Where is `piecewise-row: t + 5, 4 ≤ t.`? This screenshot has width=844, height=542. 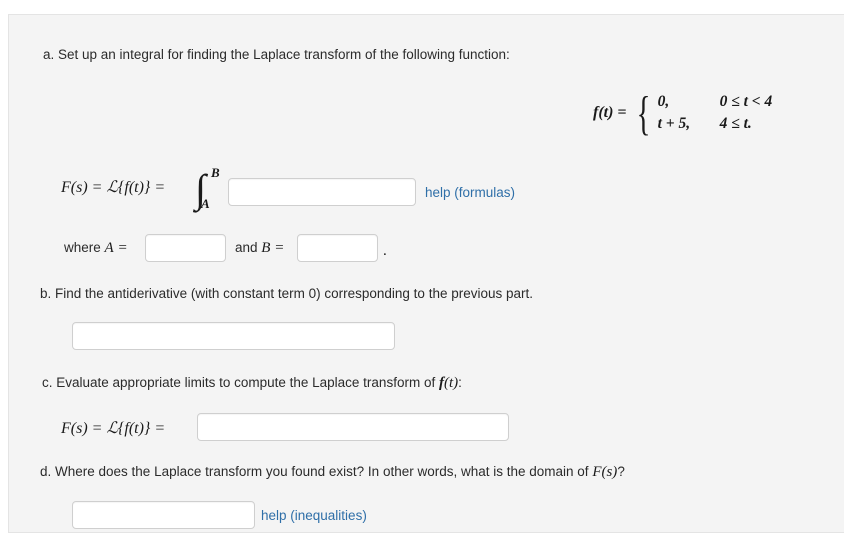
piecewise-row: t + 5, 4 ≤ t. is located at coordinates (715, 124).